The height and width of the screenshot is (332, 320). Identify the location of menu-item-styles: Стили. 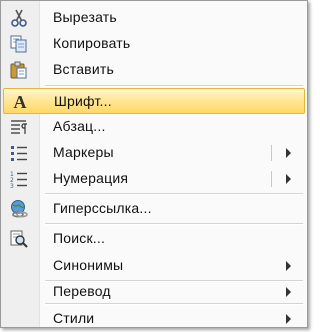
(154, 319).